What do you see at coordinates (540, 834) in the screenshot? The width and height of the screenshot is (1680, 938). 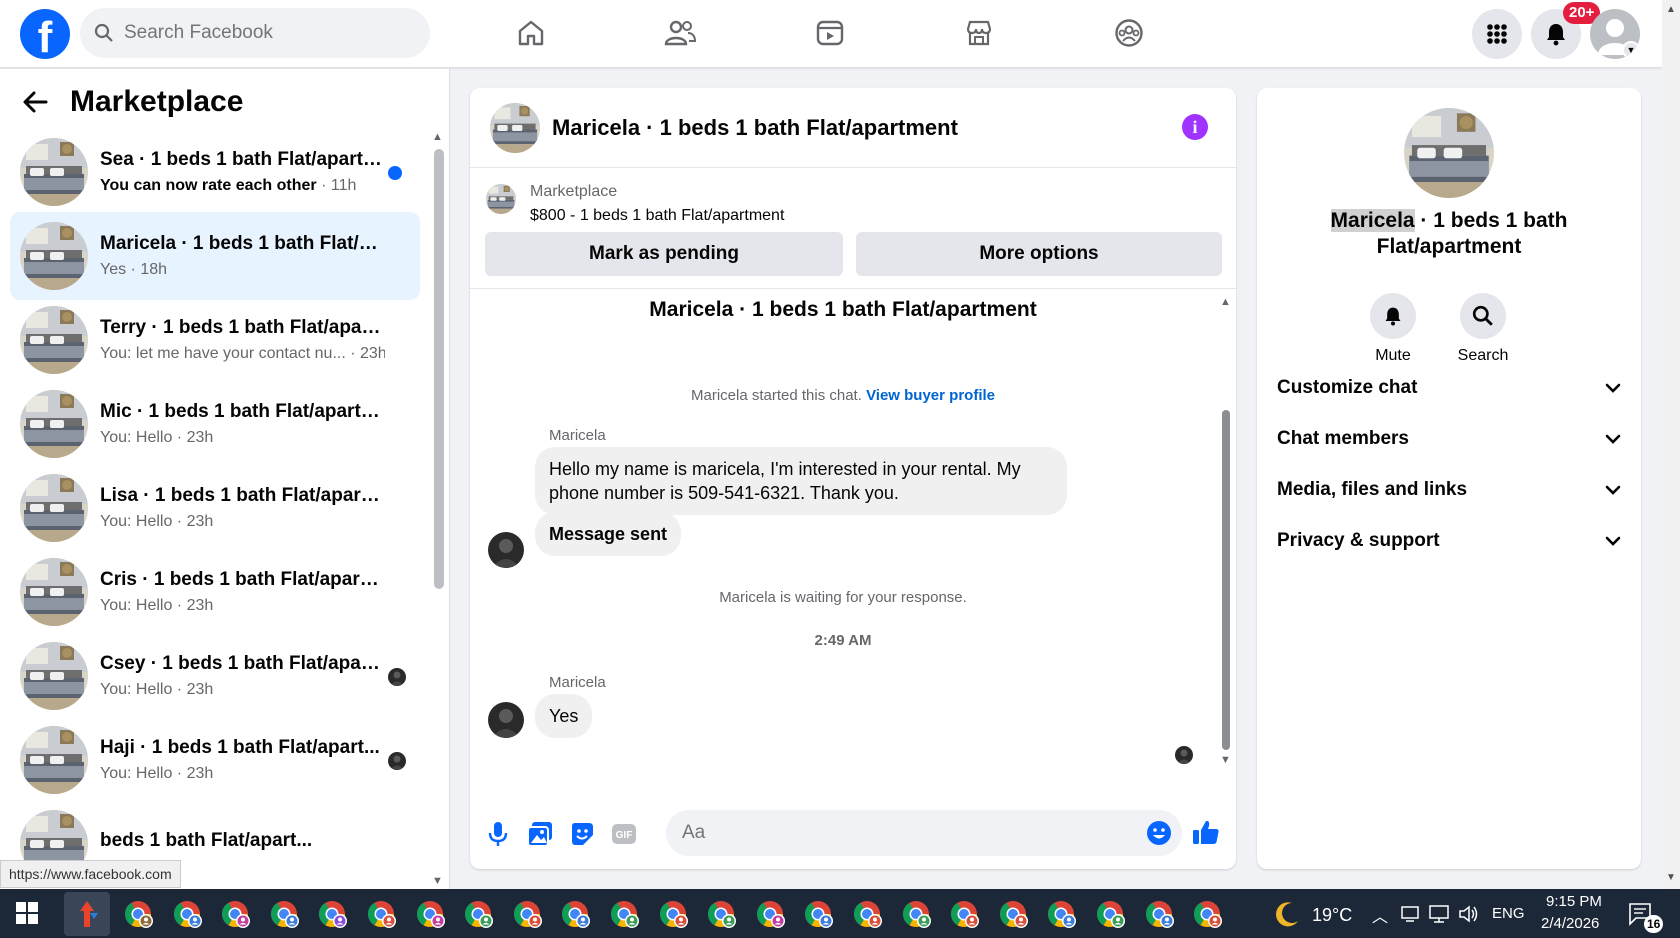 I see `photo-icon` at bounding box center [540, 834].